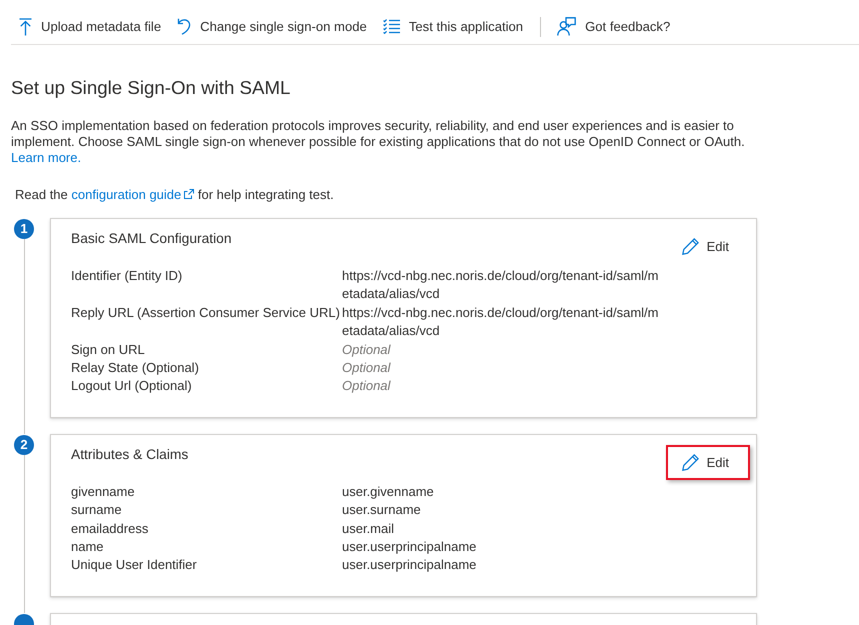  What do you see at coordinates (129, 455) in the screenshot?
I see `card-title: Attributes & Claims` at bounding box center [129, 455].